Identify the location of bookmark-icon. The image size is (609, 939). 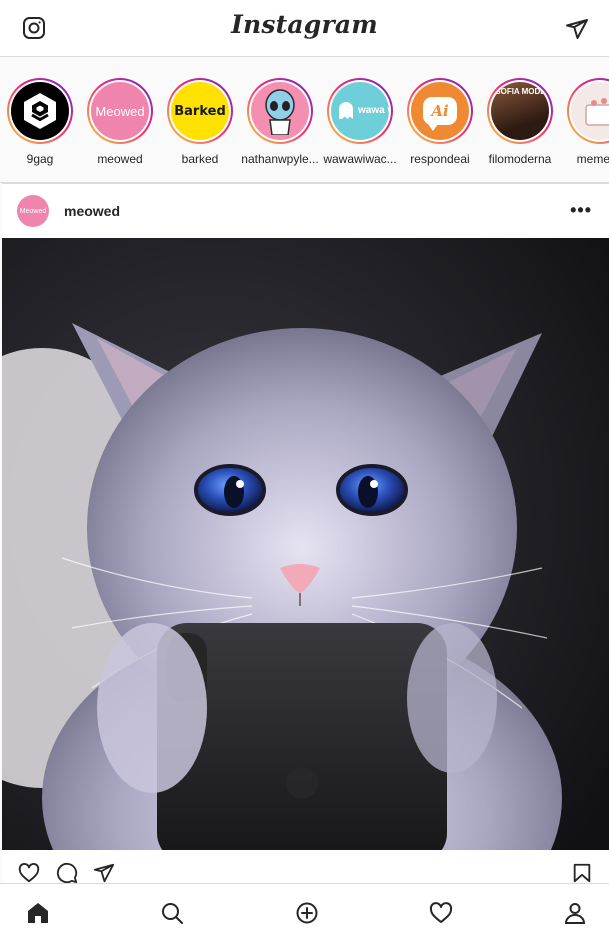
(582, 873).